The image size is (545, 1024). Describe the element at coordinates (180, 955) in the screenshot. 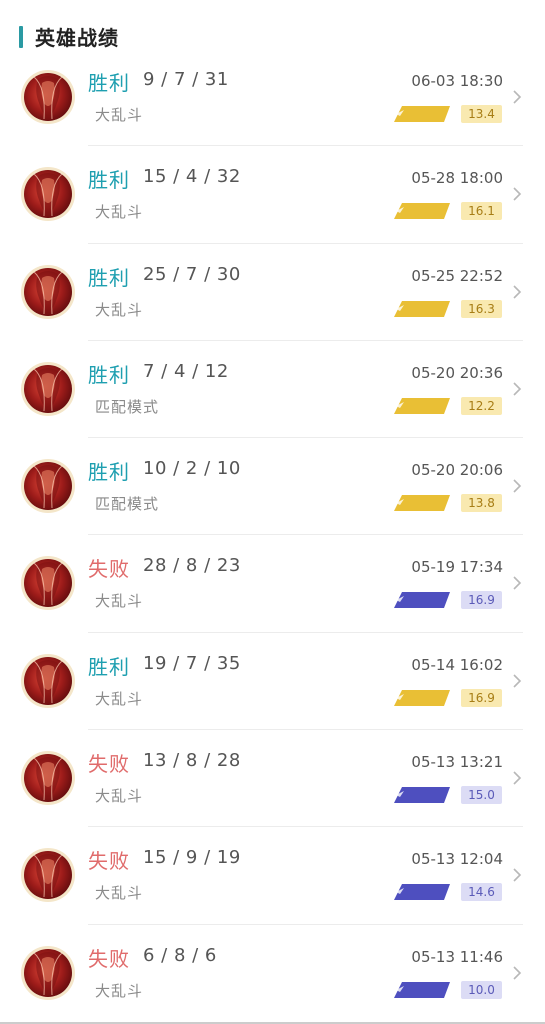

I see `kda-score: 6 / 8 / 6` at that location.